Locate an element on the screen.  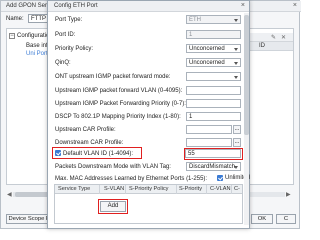
igmp-vlan-input is located at coordinates (213, 90).